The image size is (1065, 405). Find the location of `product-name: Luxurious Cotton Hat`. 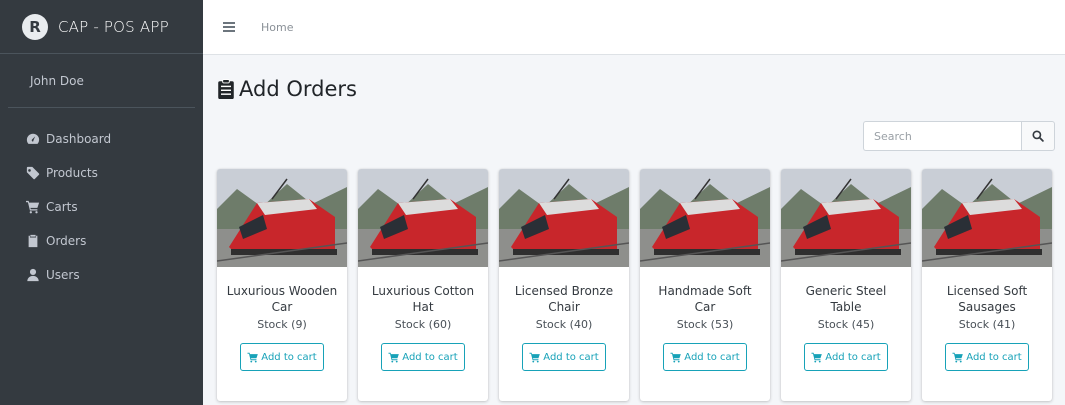

product-name: Luxurious Cotton Hat is located at coordinates (423, 299).